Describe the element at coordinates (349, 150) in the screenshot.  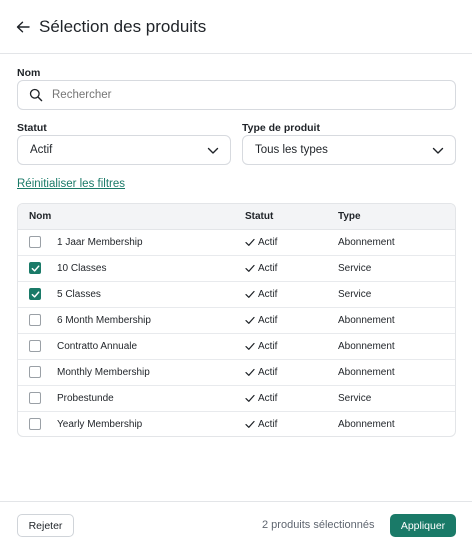
I see `type-select: Tous les types` at that location.